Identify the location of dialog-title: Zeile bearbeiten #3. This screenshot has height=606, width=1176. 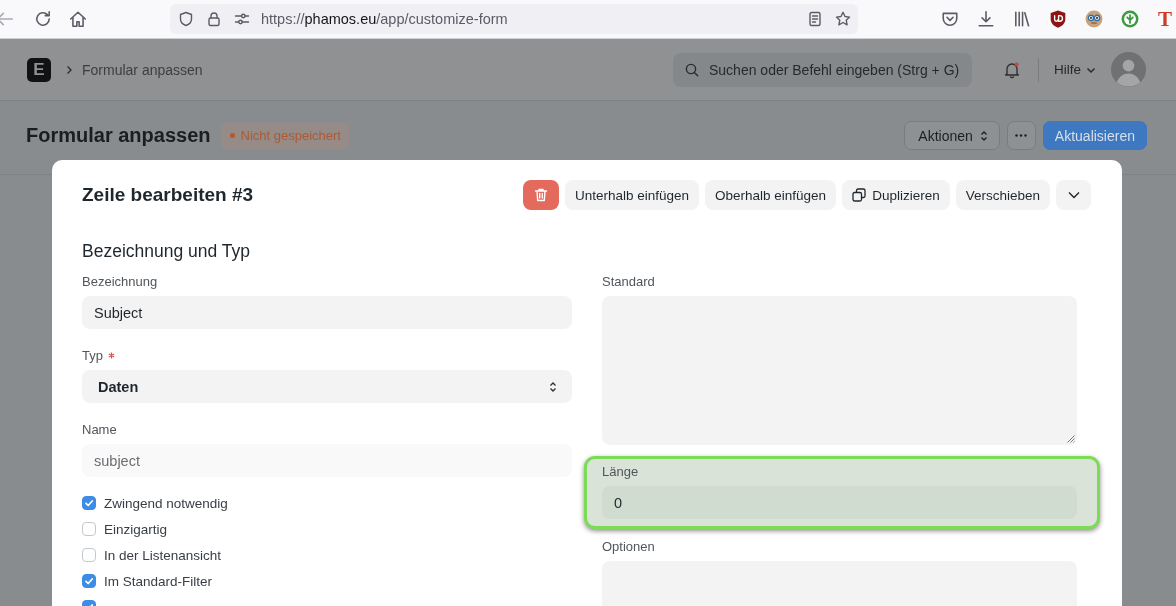
(168, 195).